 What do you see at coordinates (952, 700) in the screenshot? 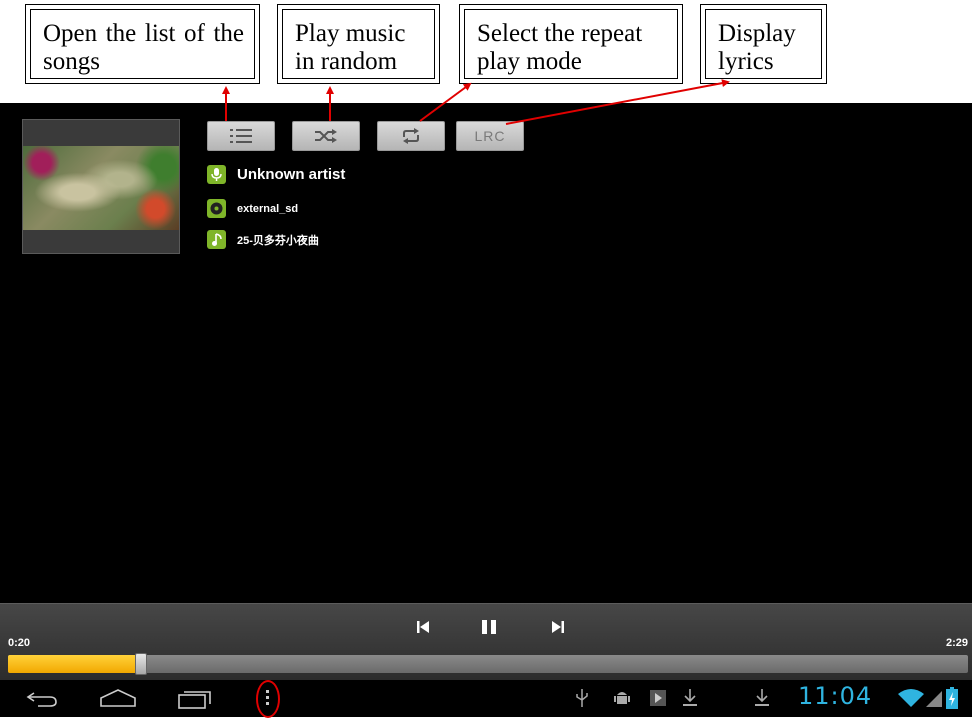
I see `battery-icon` at bounding box center [952, 700].